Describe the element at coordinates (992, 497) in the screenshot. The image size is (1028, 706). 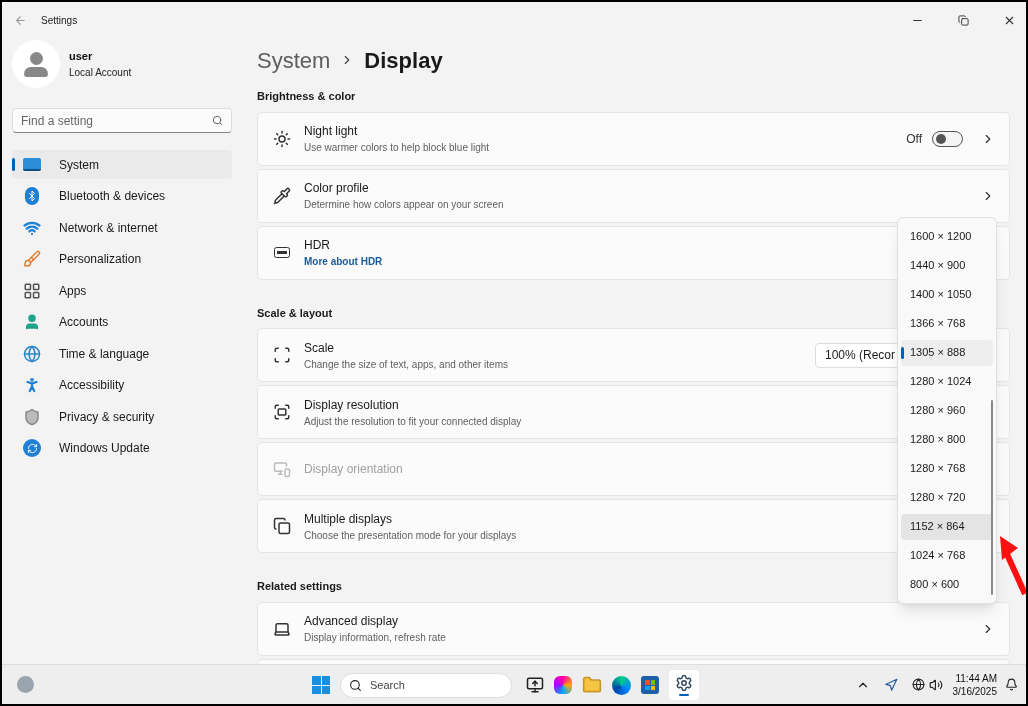
I see `scrollbar-thumb` at that location.